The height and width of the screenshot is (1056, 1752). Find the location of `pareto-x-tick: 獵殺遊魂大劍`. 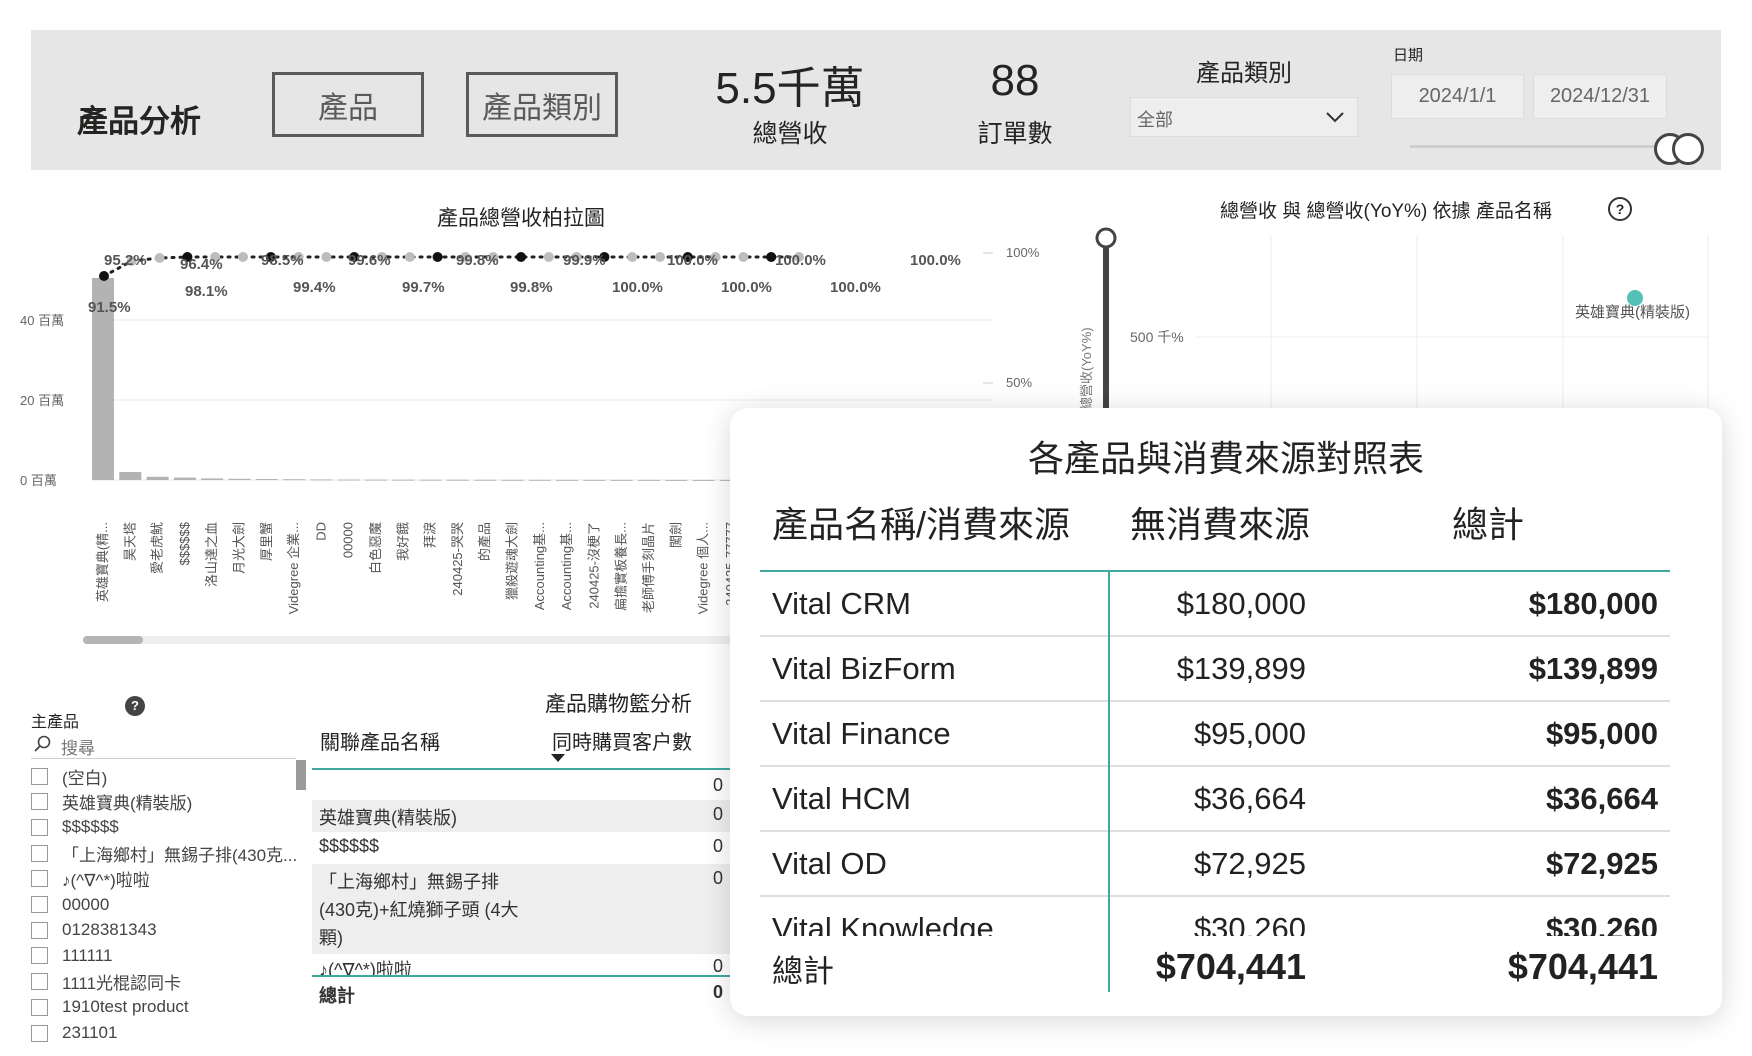

pareto-x-tick: 獵殺遊魂大劍 is located at coordinates (512, 561).